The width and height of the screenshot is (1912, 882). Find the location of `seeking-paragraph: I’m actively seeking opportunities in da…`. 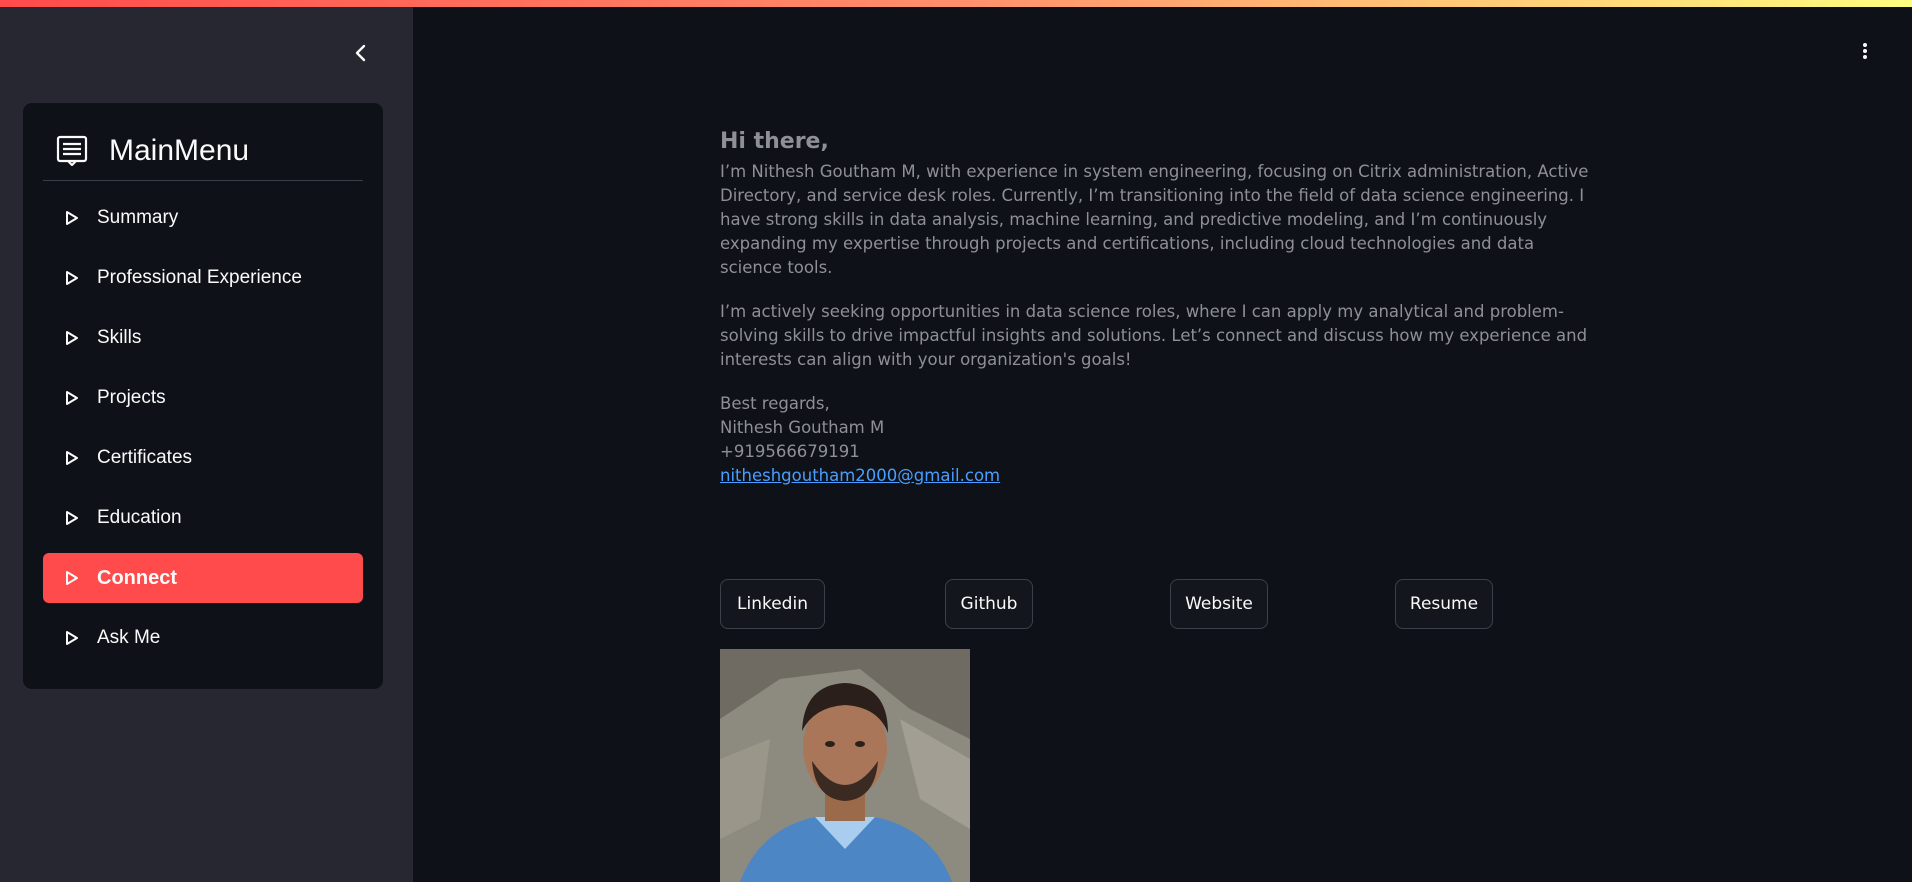

seeking-paragraph: I’m actively seeking opportunities in da… is located at coordinates (1154, 335).